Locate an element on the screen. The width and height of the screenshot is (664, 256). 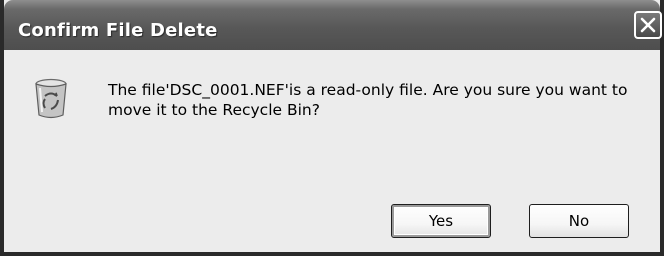
recycle-bin-icon is located at coordinates (51, 98).